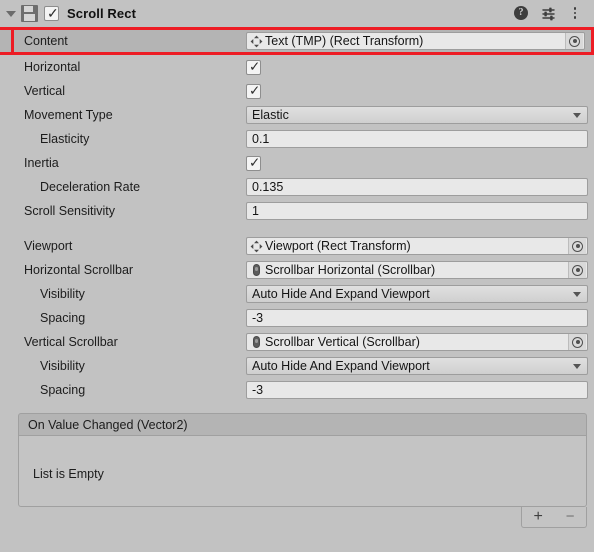 The width and height of the screenshot is (594, 552). What do you see at coordinates (577, 342) in the screenshot?
I see `vertical-scrollbar-object-picker-icon` at bounding box center [577, 342].